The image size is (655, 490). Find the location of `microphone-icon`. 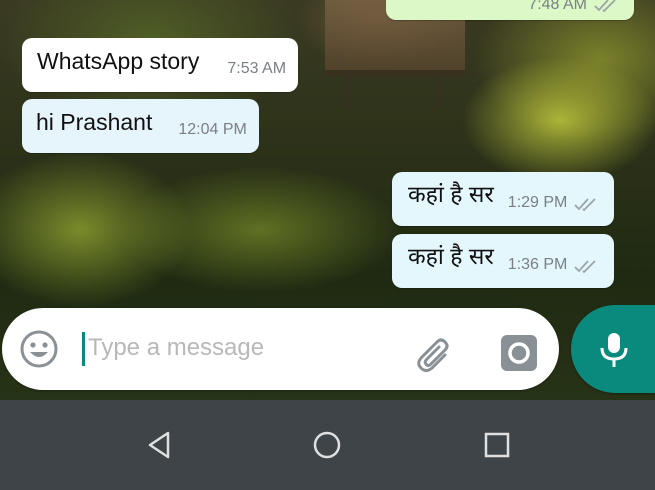

microphone-icon is located at coordinates (614, 350).